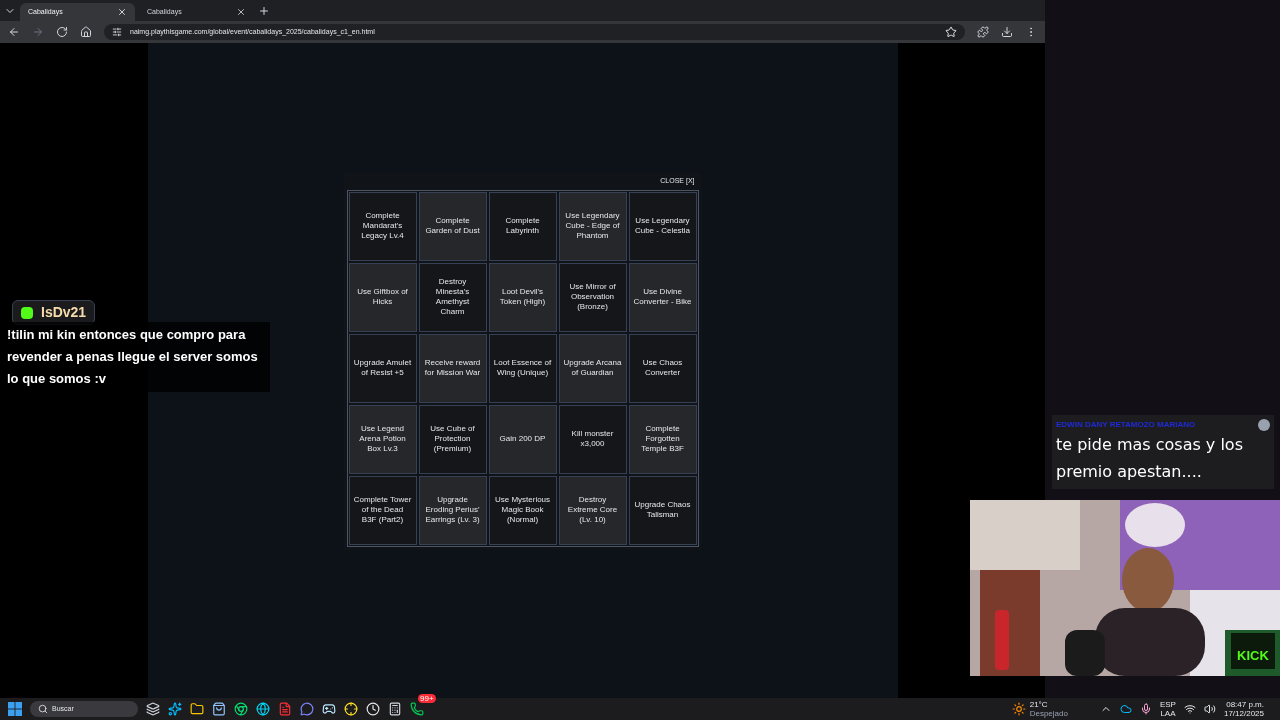 The height and width of the screenshot is (720, 1280). Describe the element at coordinates (43, 709) in the screenshot. I see `search-icon` at that location.